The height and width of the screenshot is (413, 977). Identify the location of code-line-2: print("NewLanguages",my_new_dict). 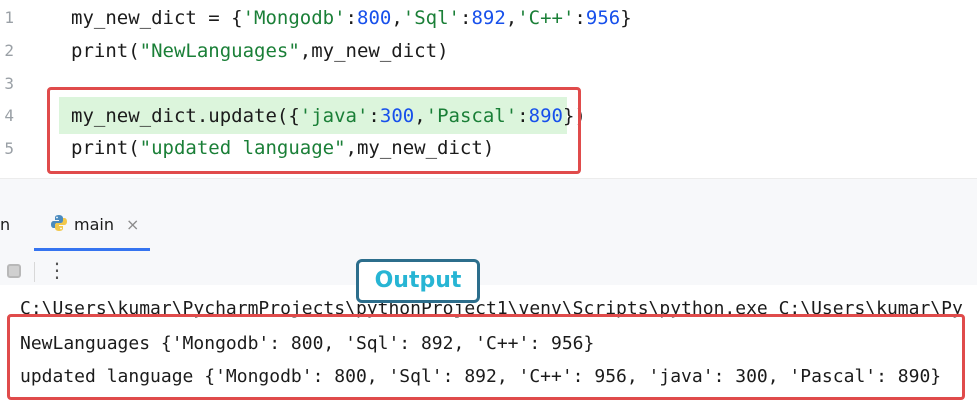
(260, 51).